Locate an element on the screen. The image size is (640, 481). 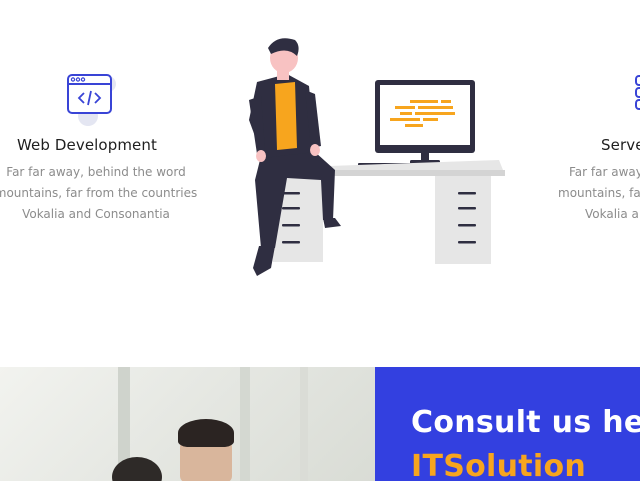
consult-heading: Consult us here is located at coordinates (525, 422).